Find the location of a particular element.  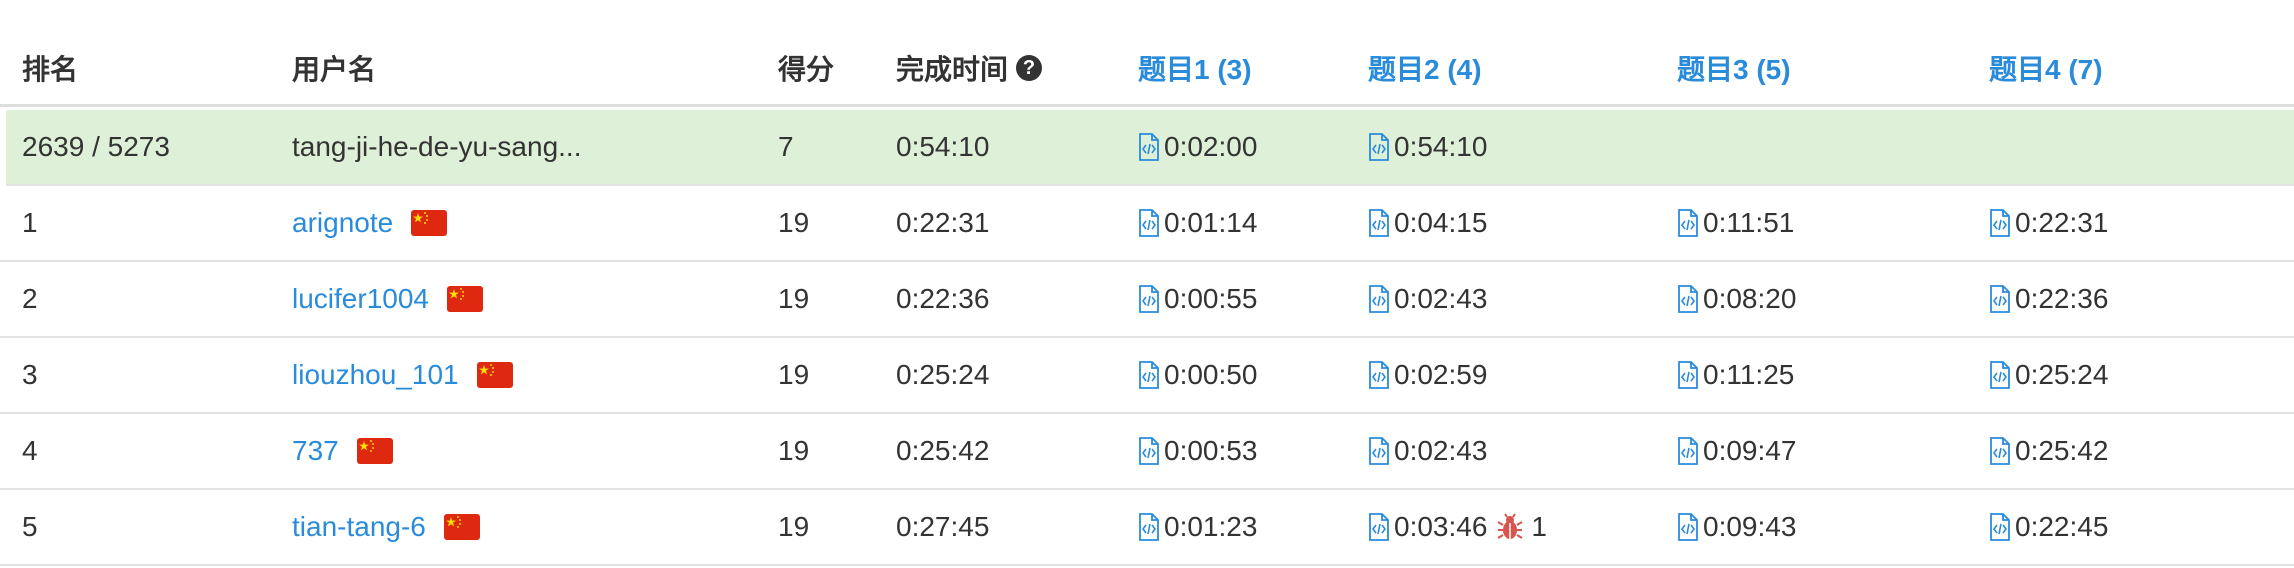

problem-3-cell: 0:08:20 is located at coordinates (1736, 299).